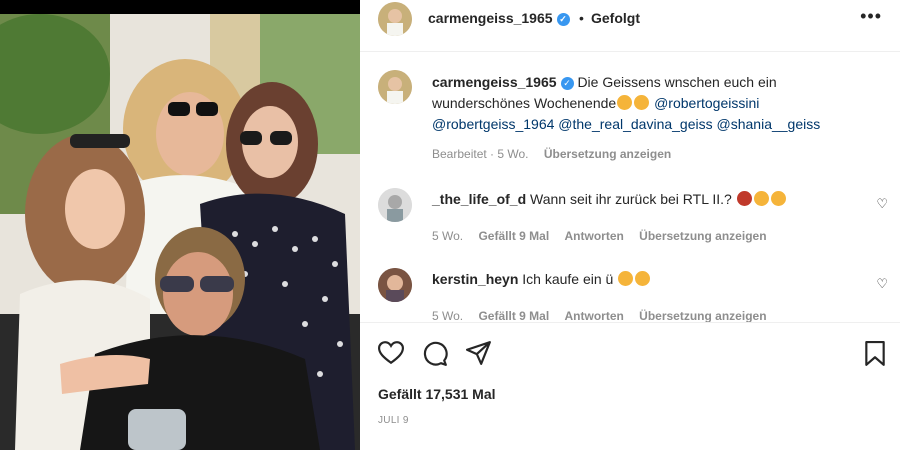 The width and height of the screenshot is (900, 450). I want to click on grin-emoji-icon, so click(626, 278).